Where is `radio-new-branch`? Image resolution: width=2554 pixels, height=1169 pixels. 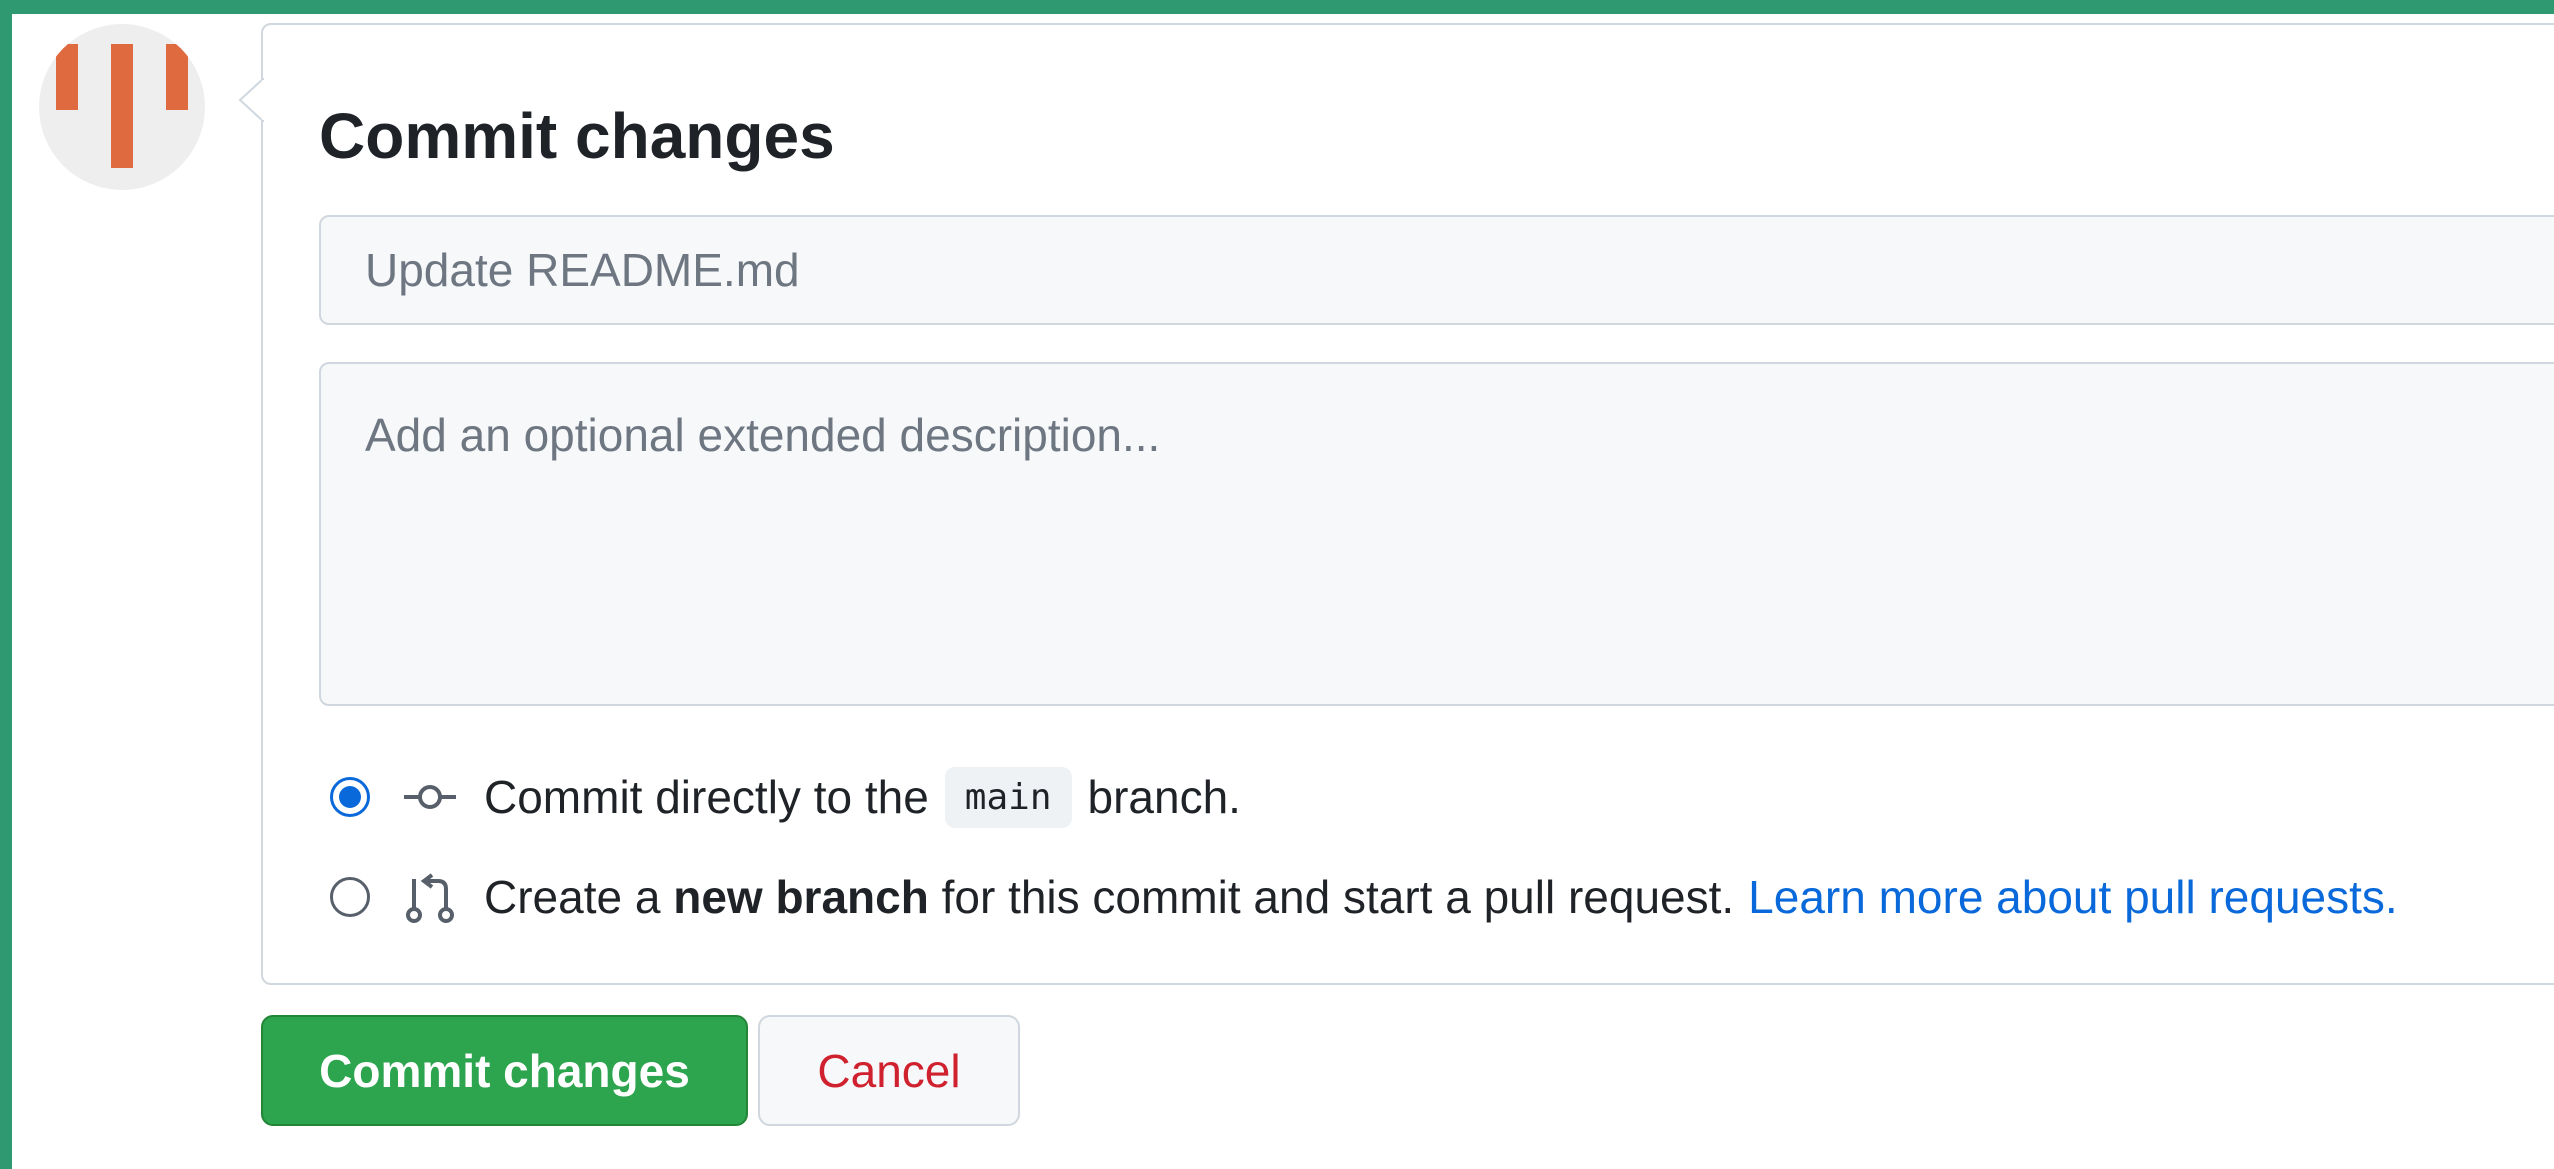
radio-new-branch is located at coordinates (350, 897).